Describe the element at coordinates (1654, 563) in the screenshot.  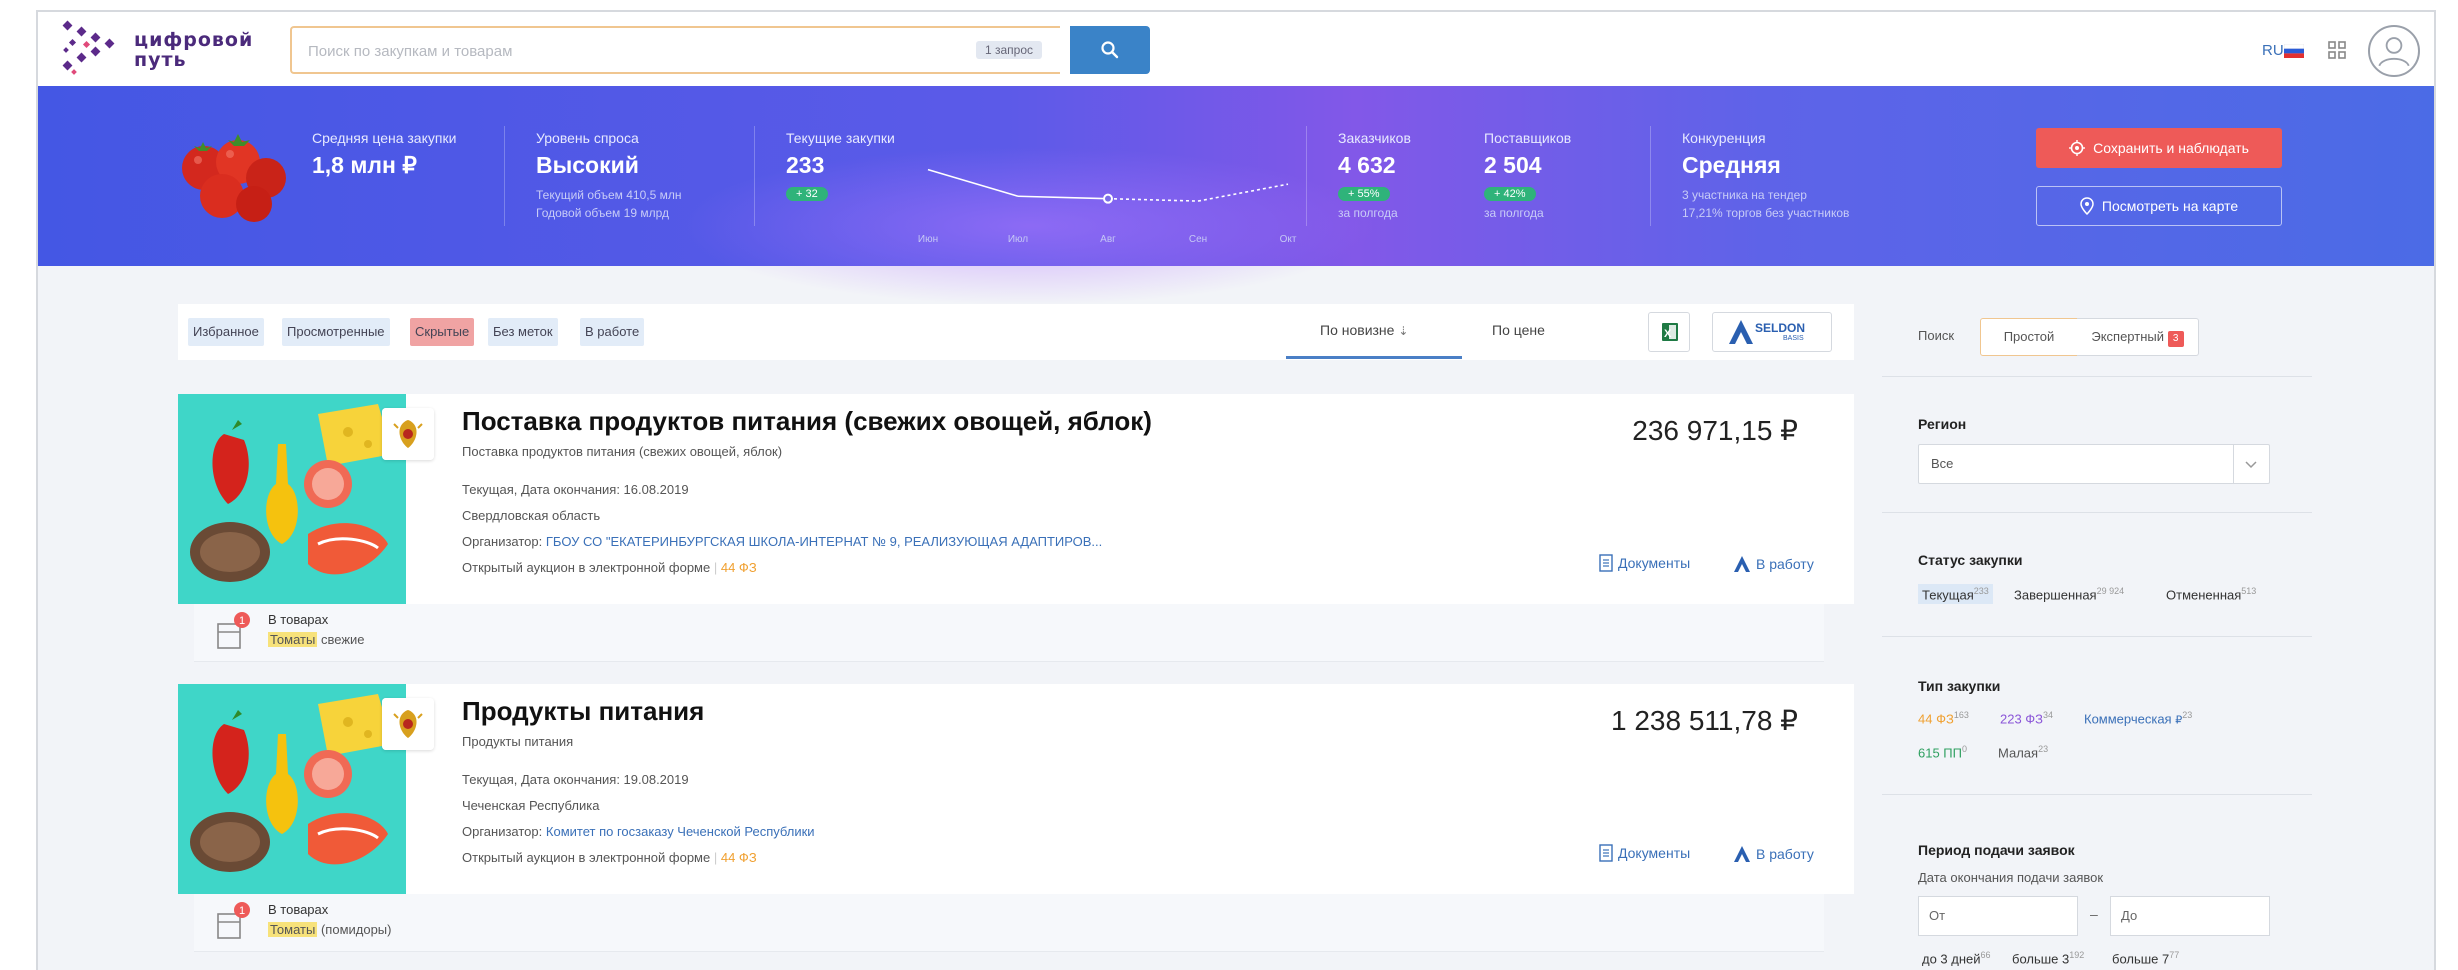
I see `documents-label: Документы` at that location.